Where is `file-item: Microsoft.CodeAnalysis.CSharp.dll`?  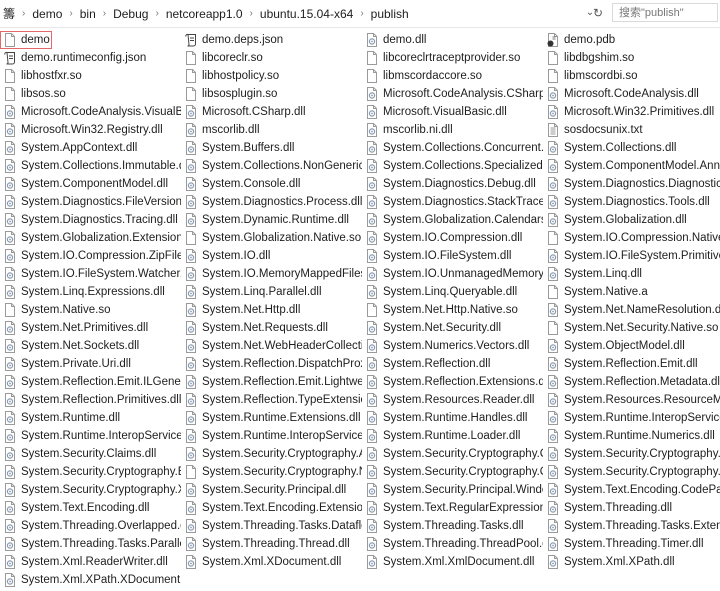 file-item: Microsoft.CodeAnalysis.CSharp.dll is located at coordinates (452, 94).